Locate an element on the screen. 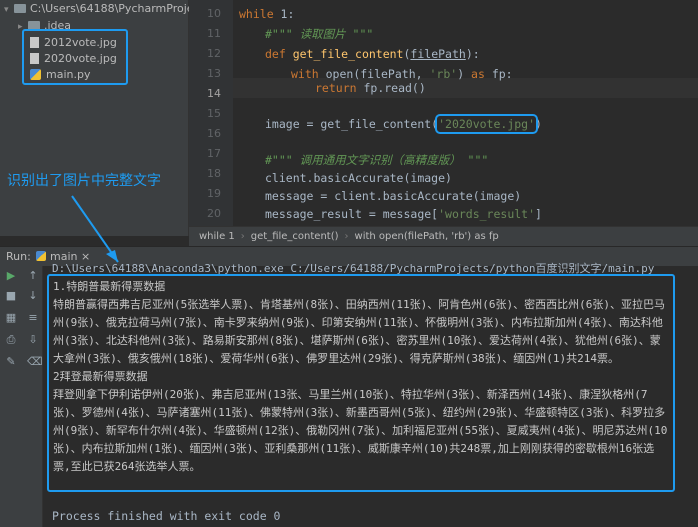 This screenshot has height=527, width=698. breadcrumb-item: with open(filePath, 'rb') as fp is located at coordinates (427, 236).